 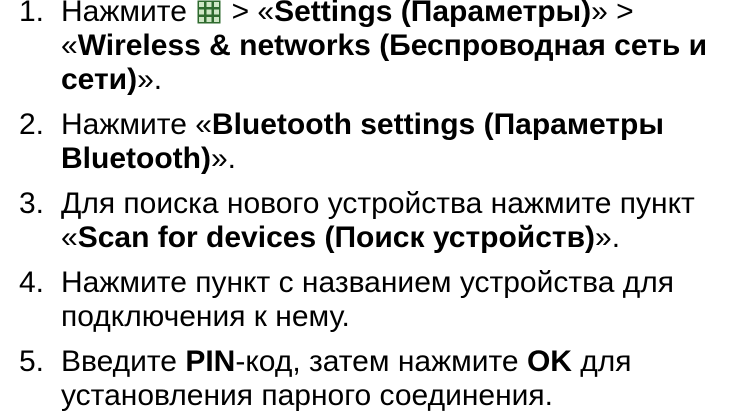 What do you see at coordinates (249, 14) in the screenshot?
I see `step-text: > «` at bounding box center [249, 14].